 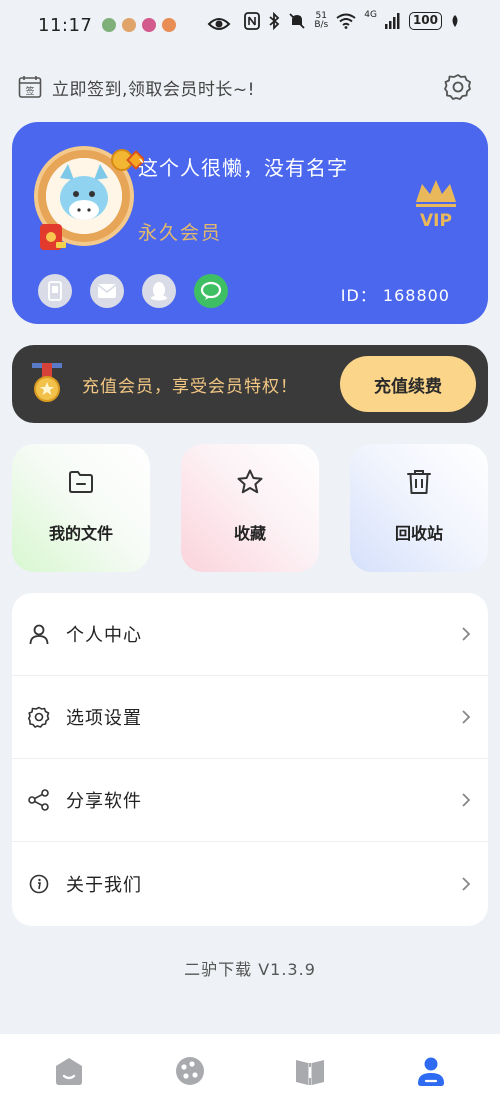 What do you see at coordinates (297, 21) in the screenshot?
I see `mute-bell-icon` at bounding box center [297, 21].